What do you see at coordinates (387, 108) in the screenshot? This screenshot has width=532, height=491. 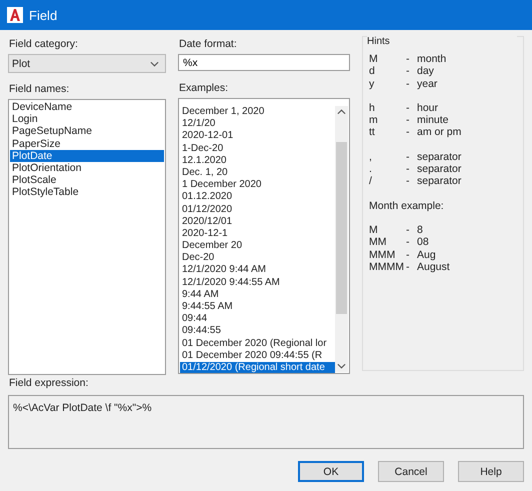 I see `hint-key: h` at bounding box center [387, 108].